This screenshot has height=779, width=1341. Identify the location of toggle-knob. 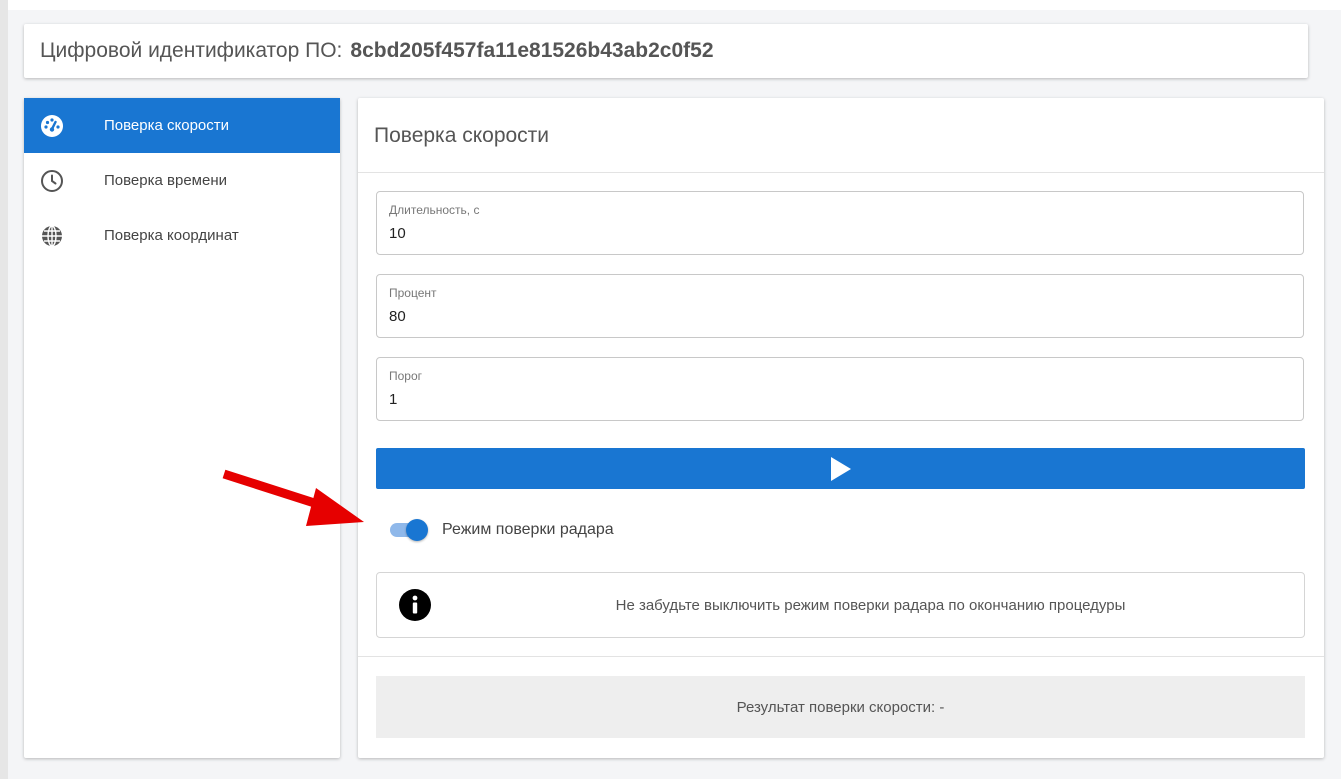
(417, 530).